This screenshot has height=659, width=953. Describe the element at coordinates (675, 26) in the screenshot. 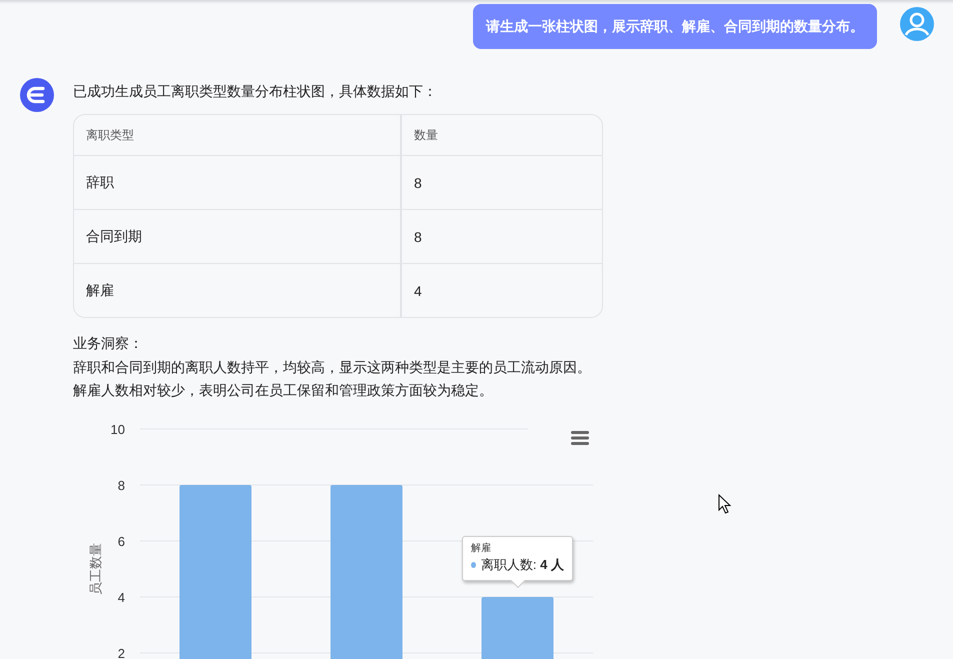

I see `user-message: 请生成一张柱状图，展示辞职、解雇、合同到期的数量分布。` at that location.